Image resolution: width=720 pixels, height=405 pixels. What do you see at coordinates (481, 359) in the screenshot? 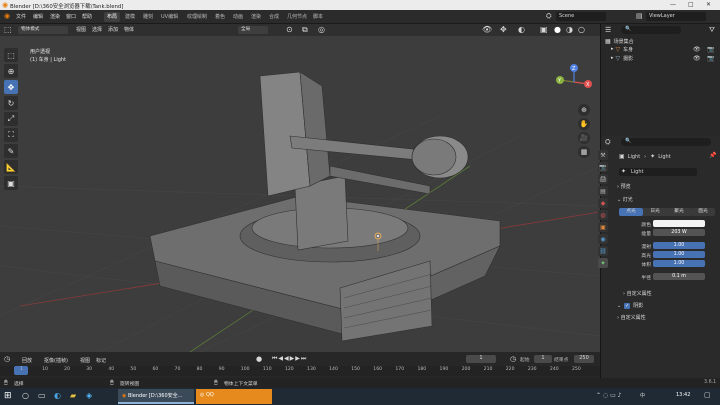
I see `current-frame-field: 1` at bounding box center [481, 359].